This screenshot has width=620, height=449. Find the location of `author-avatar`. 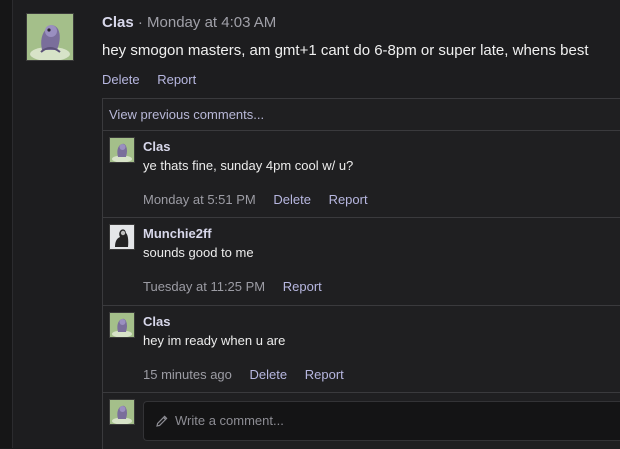

author-avatar is located at coordinates (50, 37).